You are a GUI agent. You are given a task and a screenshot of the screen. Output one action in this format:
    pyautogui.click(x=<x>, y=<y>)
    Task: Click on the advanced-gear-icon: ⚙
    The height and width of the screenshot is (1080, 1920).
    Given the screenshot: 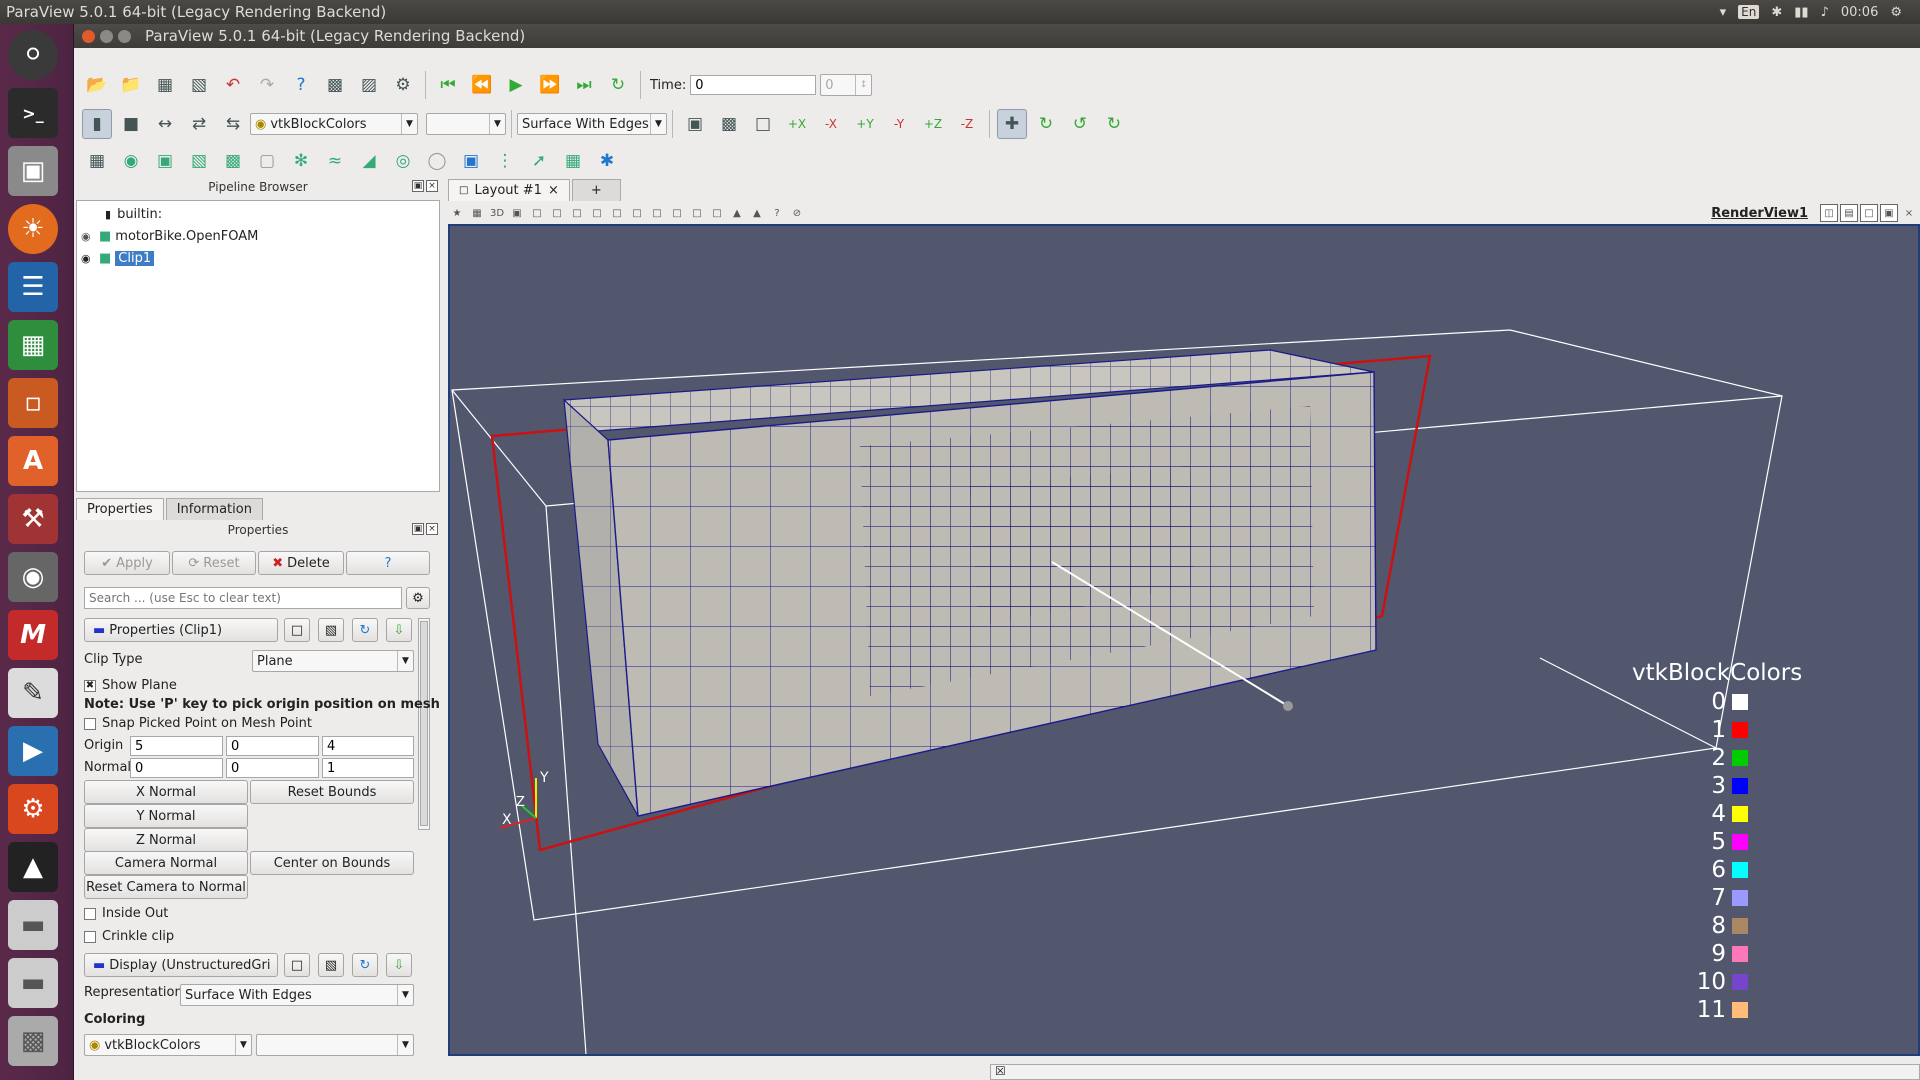 What is the action you would take?
    pyautogui.click(x=418, y=598)
    